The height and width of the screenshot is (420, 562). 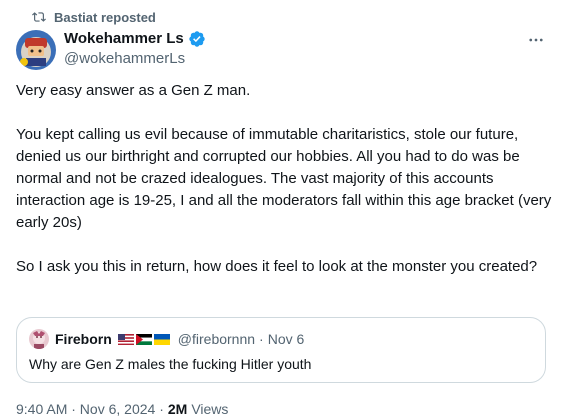 What do you see at coordinates (216, 339) in the screenshot?
I see `quote-handle: @firebornnn` at bounding box center [216, 339].